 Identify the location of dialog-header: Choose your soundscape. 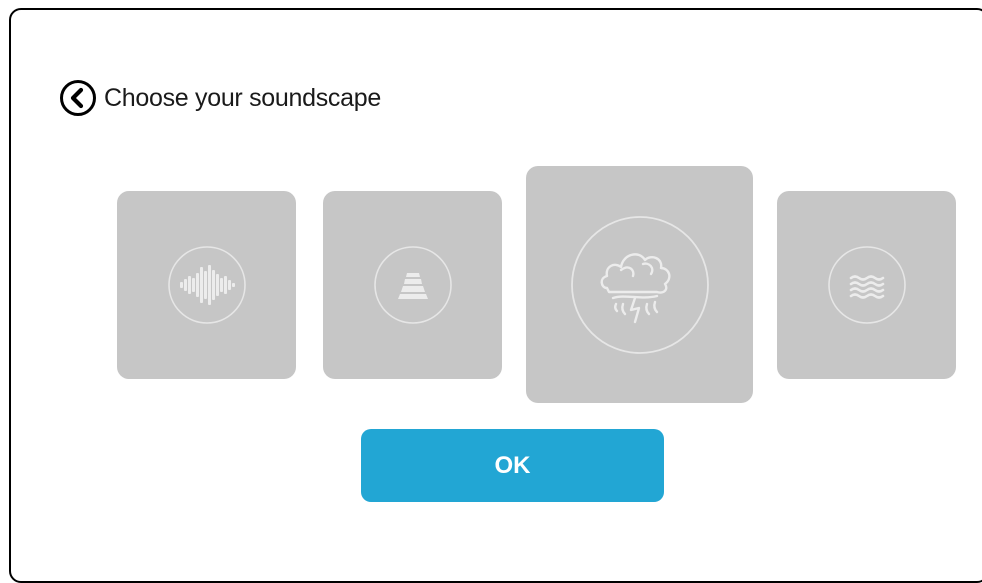
(220, 98).